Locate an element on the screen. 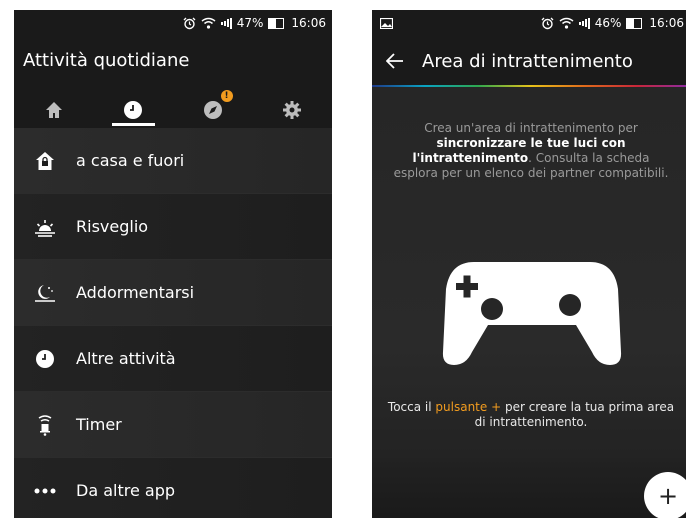 The image size is (686, 518). image-notification-icon is located at coordinates (386, 23).